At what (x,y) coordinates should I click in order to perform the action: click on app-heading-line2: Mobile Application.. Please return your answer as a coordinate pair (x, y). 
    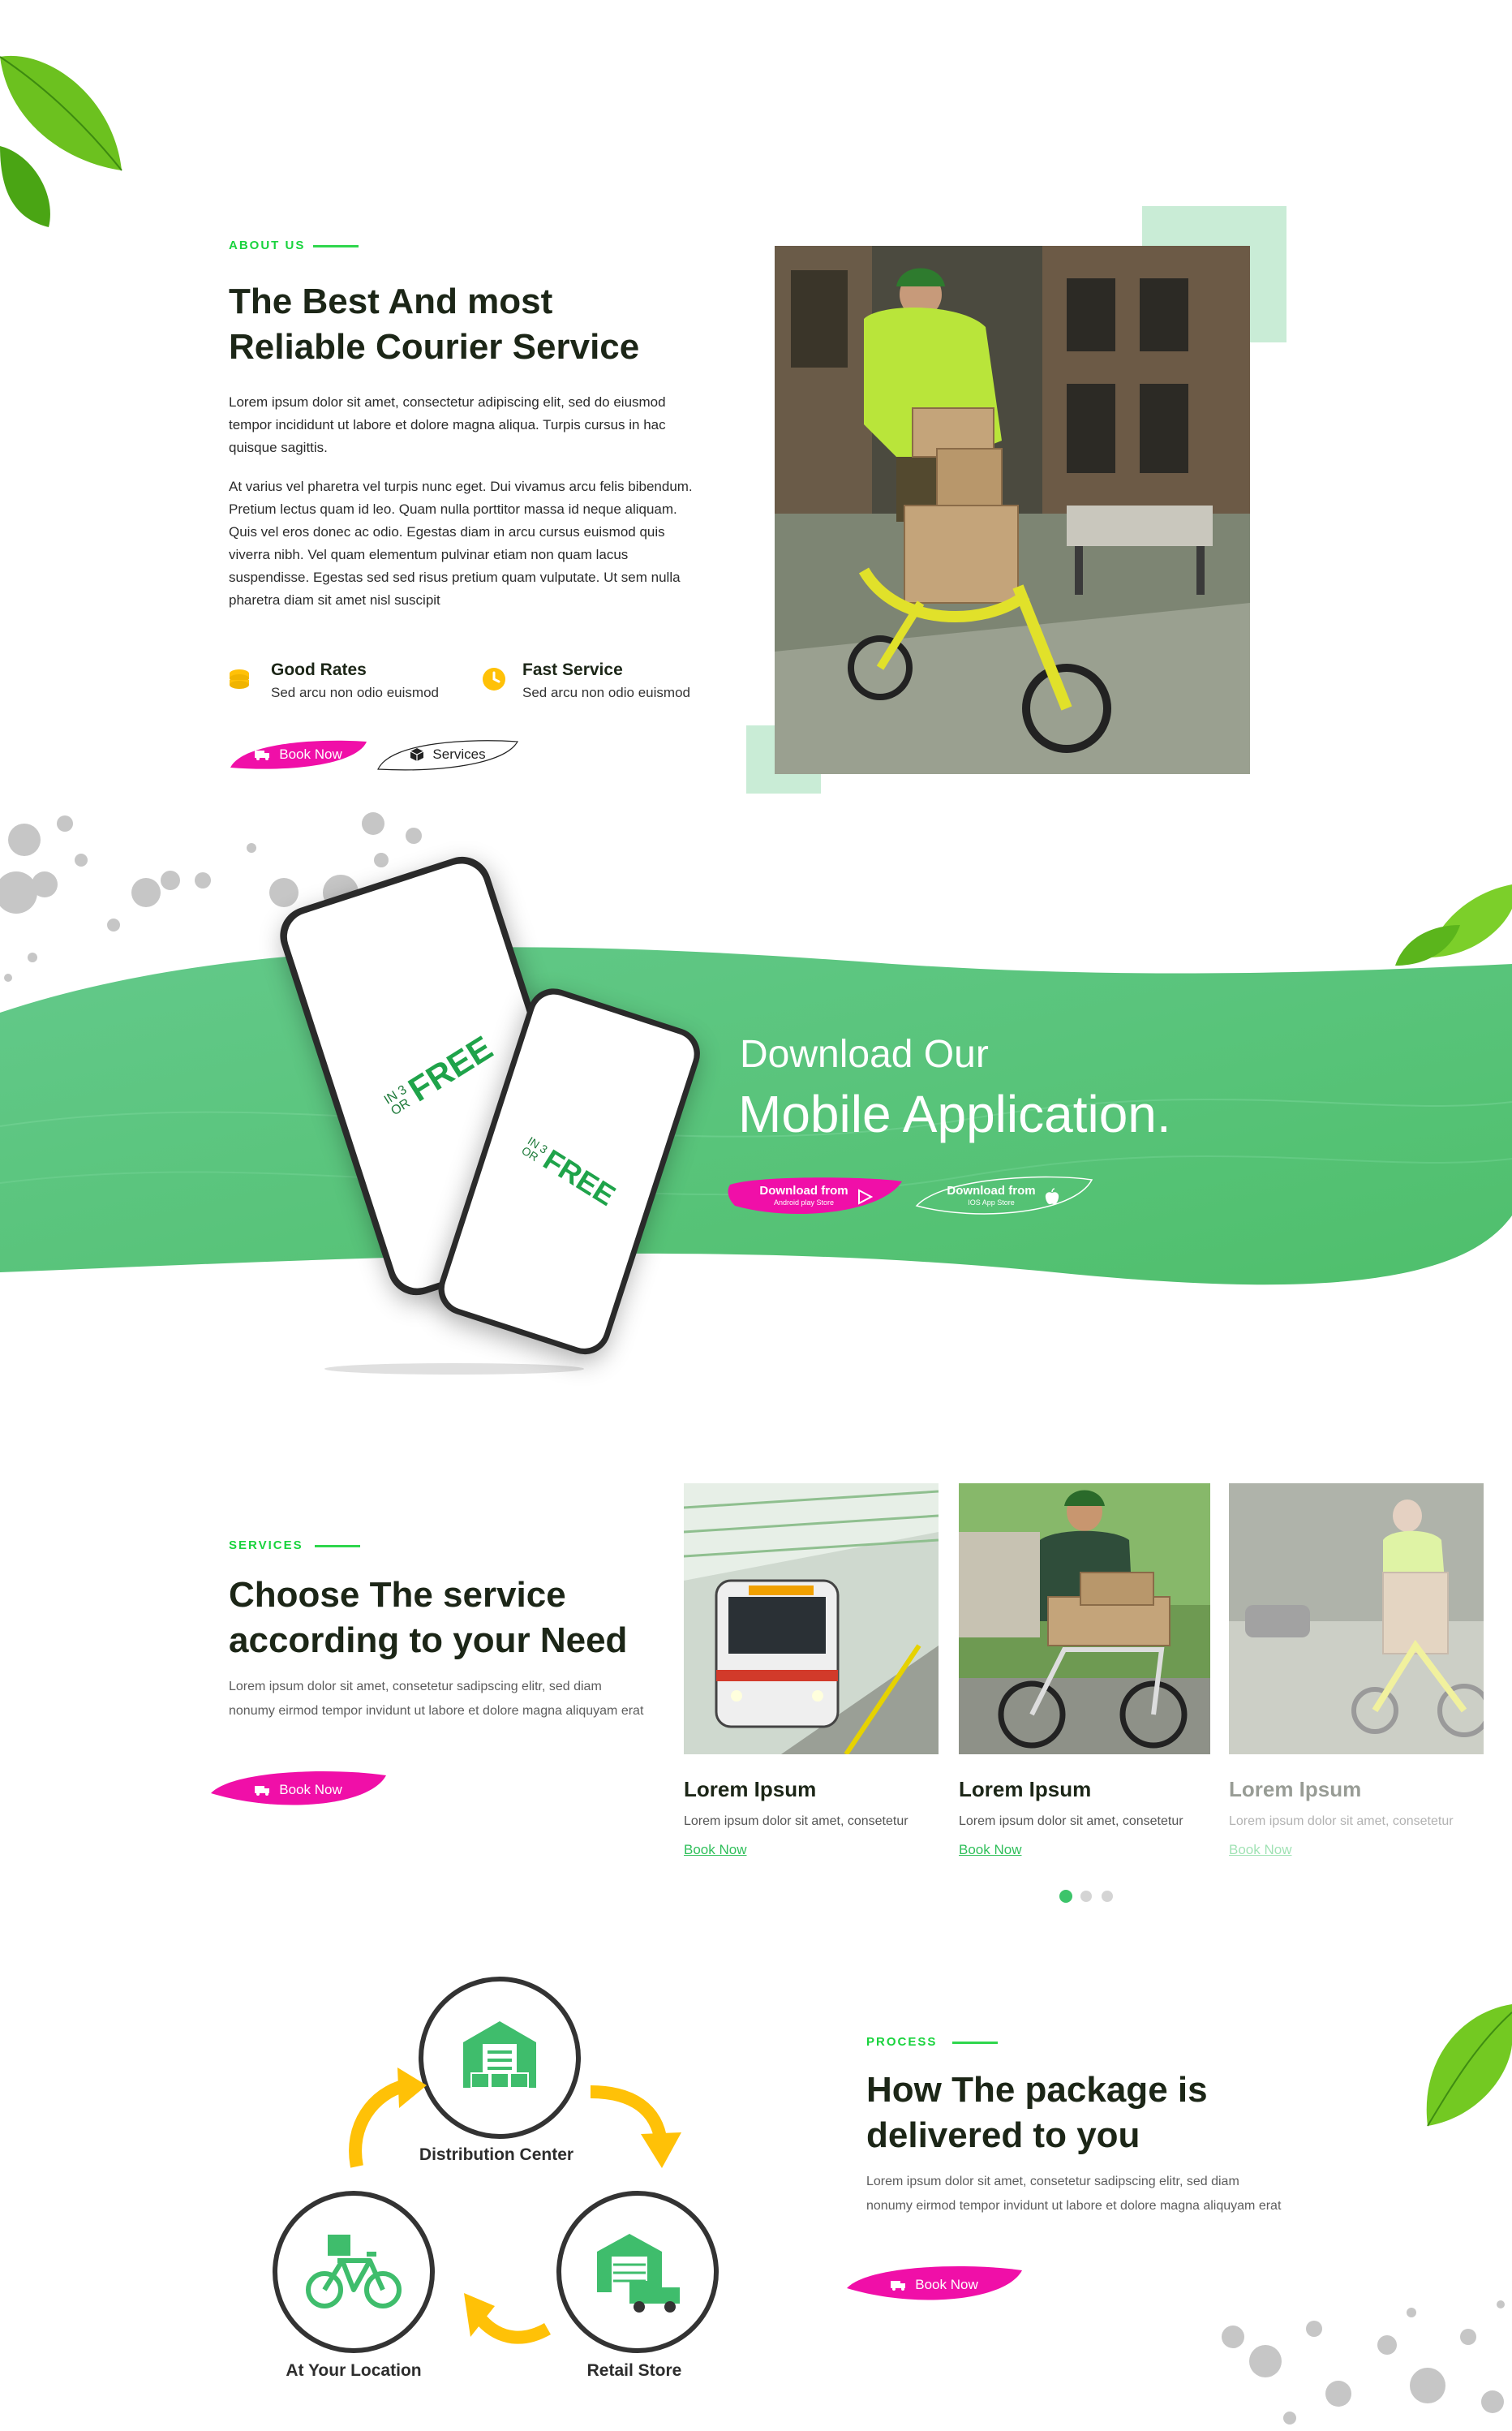
    Looking at the image, I should click on (954, 1114).